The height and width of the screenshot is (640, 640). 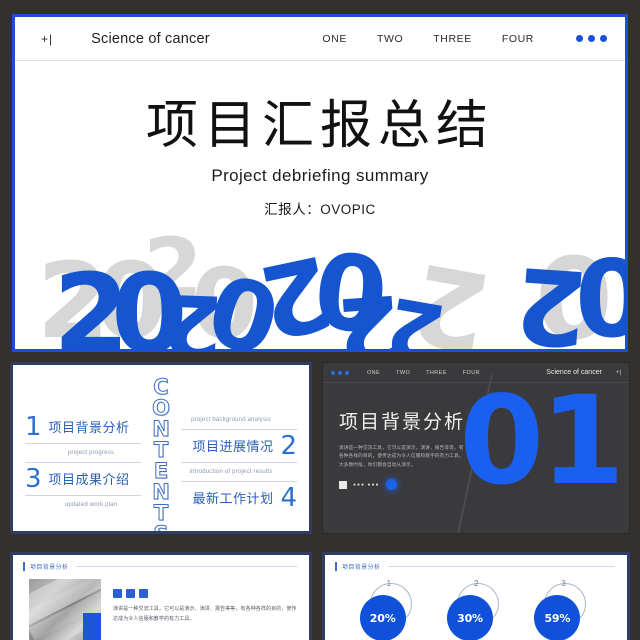 I want to click on slide-5-header: 项目背景分析, so click(x=476, y=563).